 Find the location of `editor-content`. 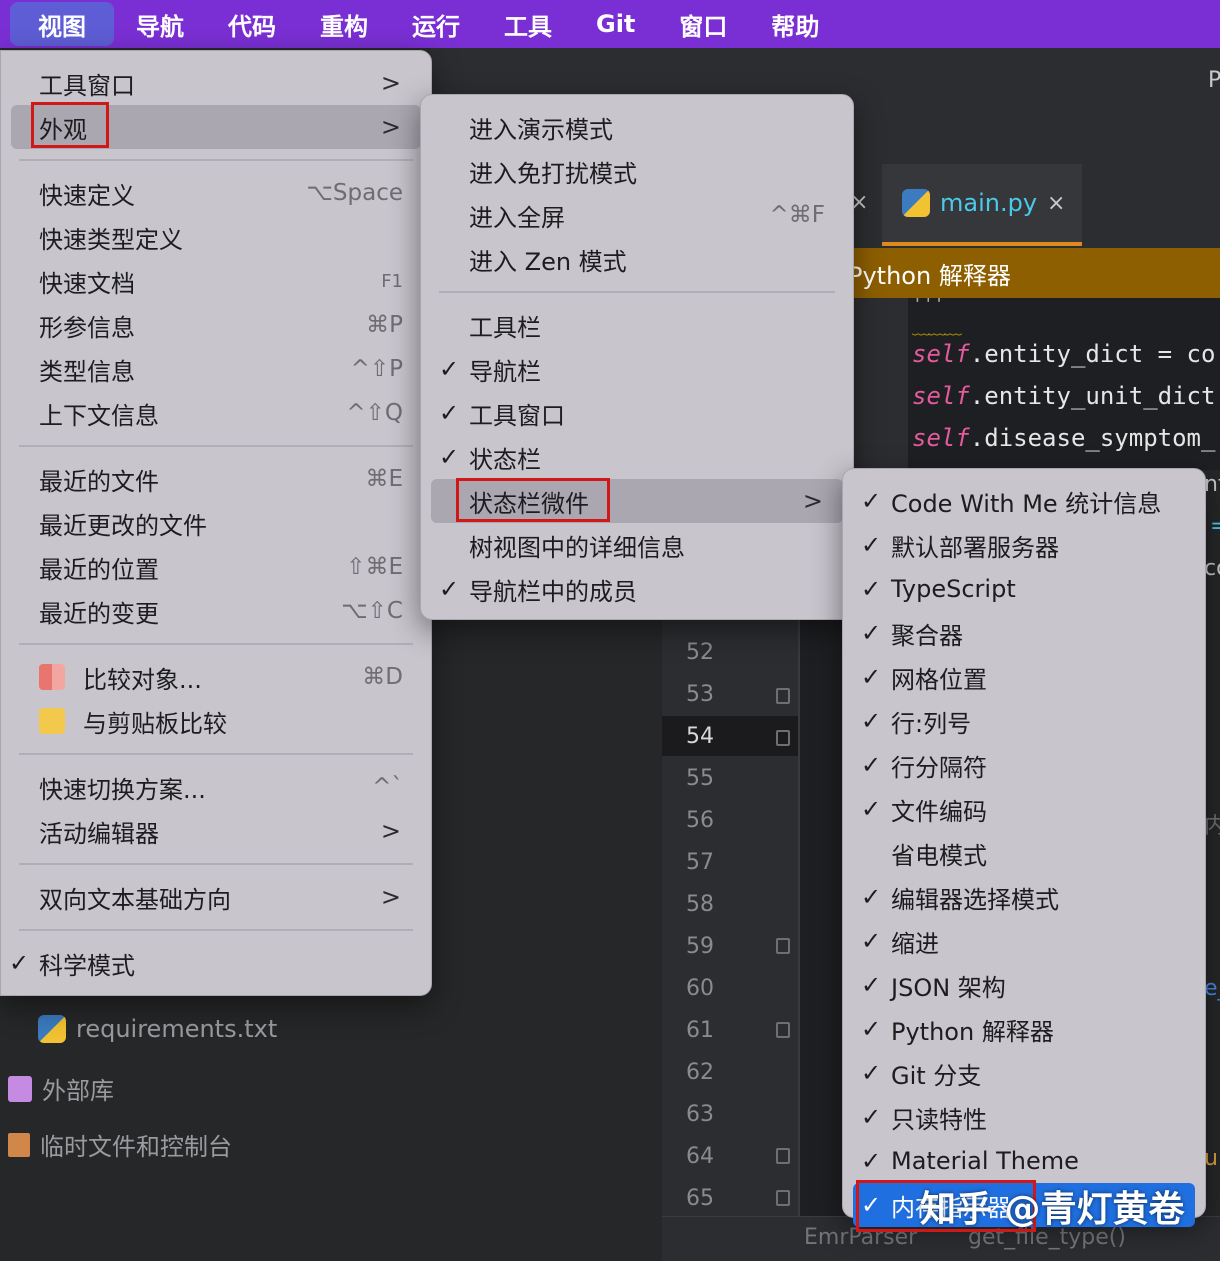

editor-content is located at coordinates (822, 920).